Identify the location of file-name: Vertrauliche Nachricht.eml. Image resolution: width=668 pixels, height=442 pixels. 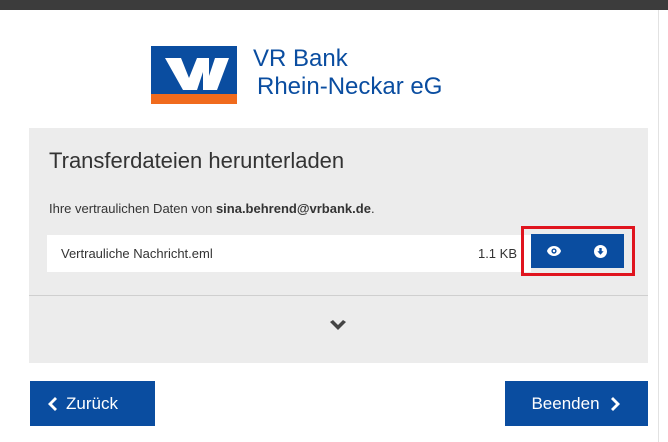
(137, 253).